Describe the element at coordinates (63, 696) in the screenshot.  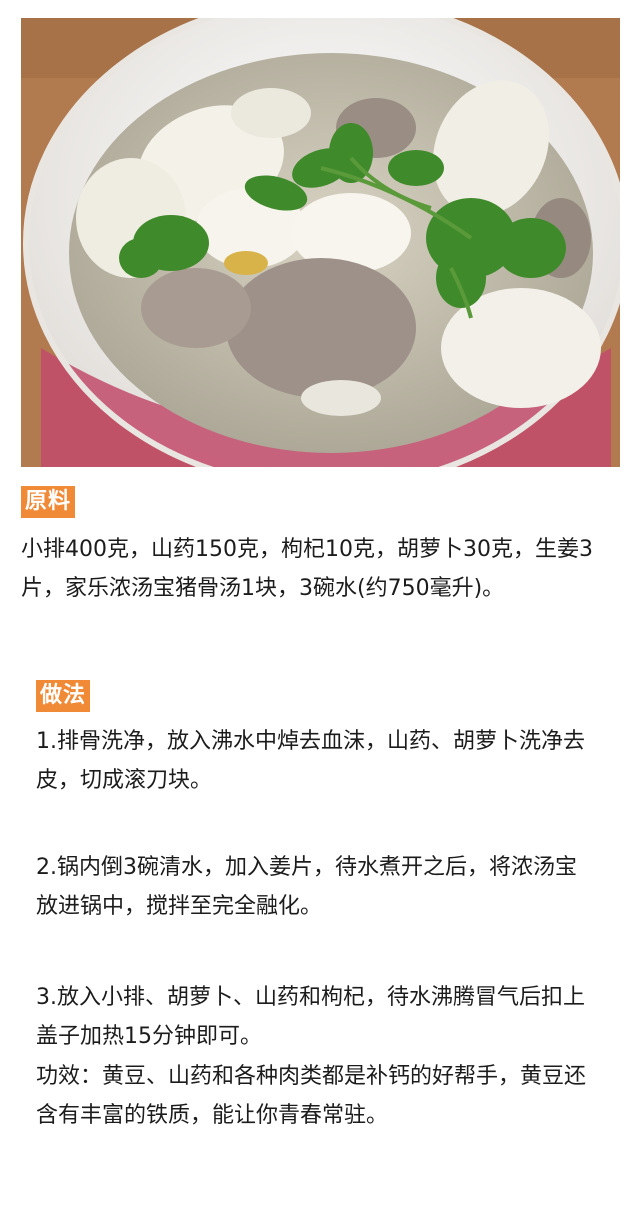
I see `method-heading: 做法` at that location.